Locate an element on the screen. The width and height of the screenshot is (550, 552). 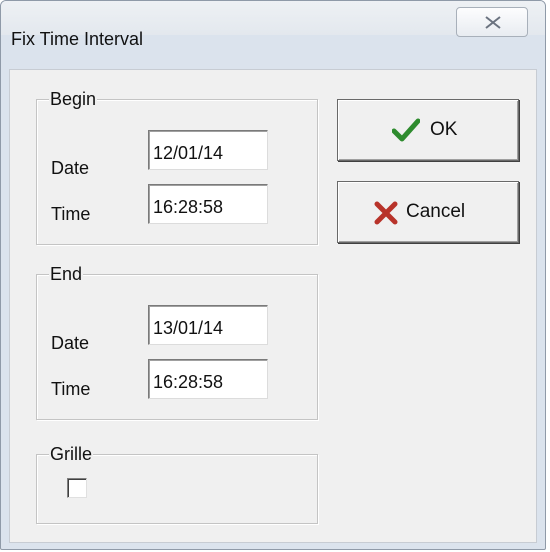
end-time-label: Time is located at coordinates (71, 389).